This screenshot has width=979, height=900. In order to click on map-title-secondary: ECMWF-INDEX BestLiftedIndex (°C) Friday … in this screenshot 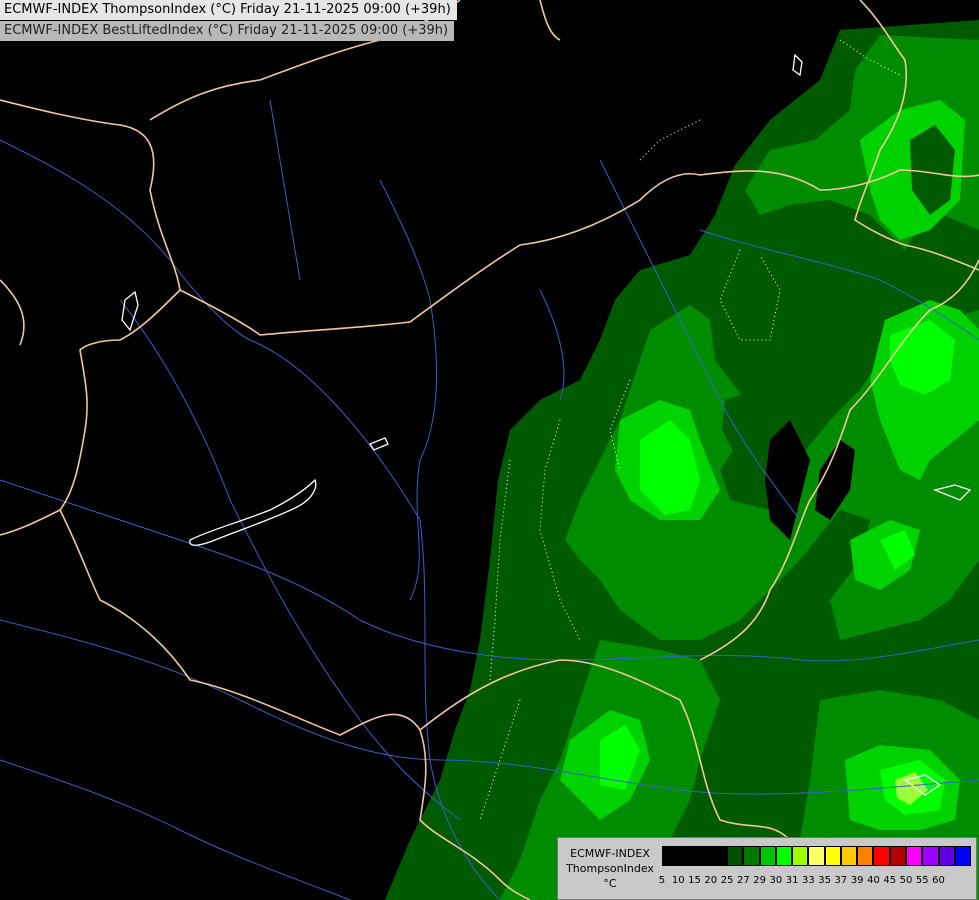, I will do `click(227, 31)`.